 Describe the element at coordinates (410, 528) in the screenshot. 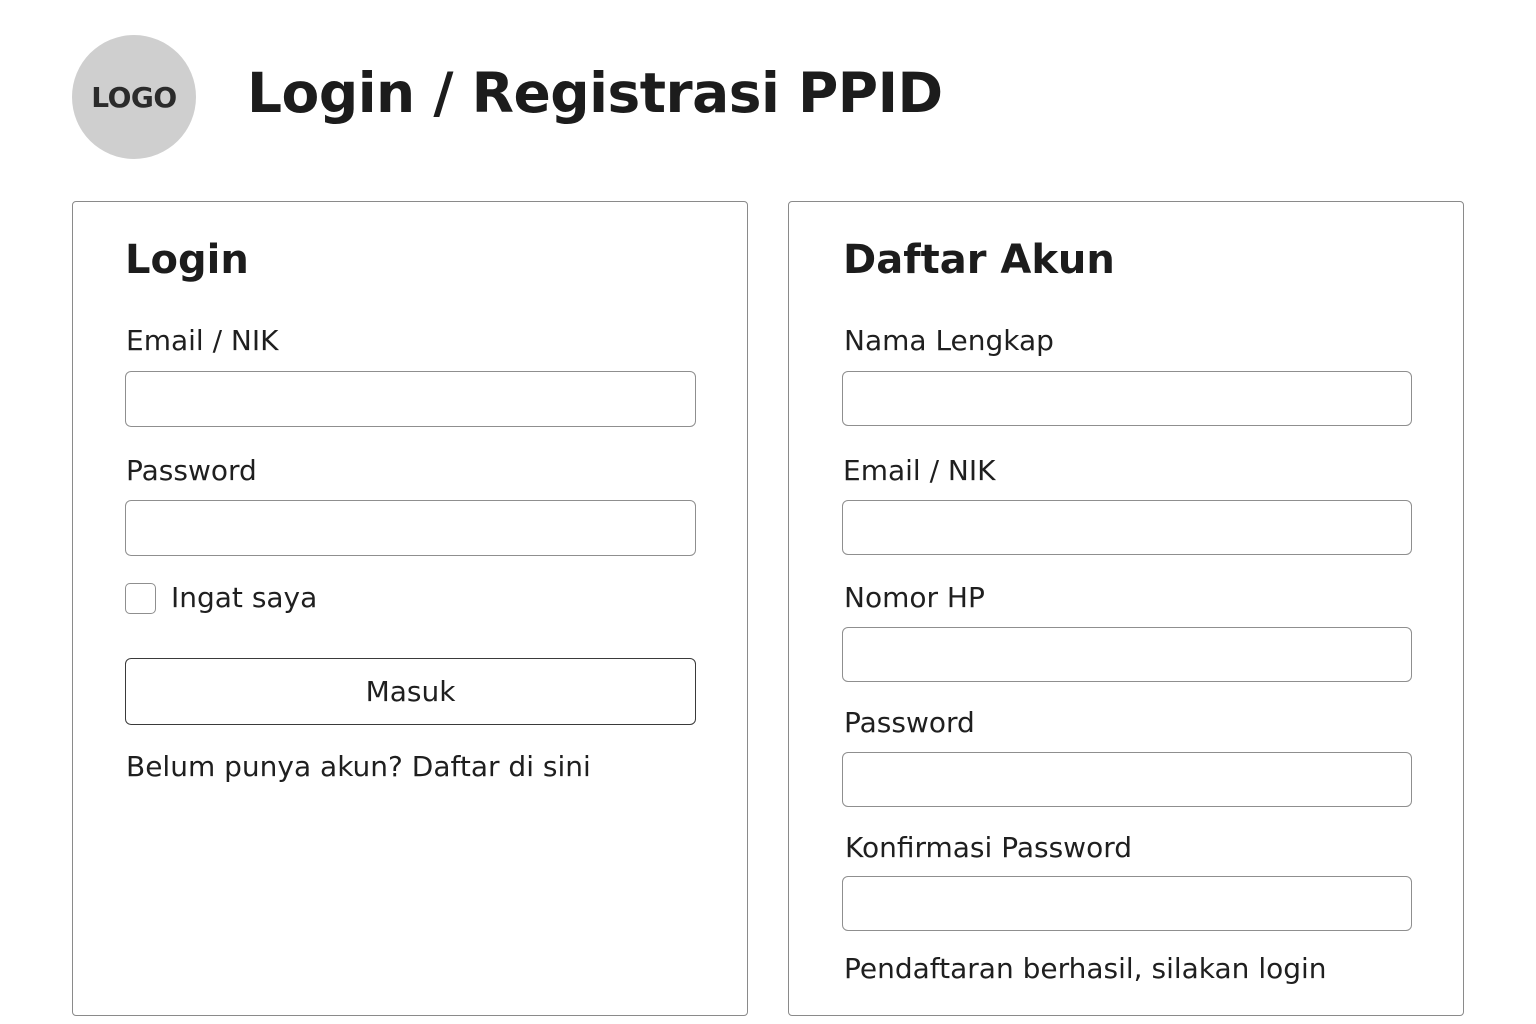

I see `login-password-input` at that location.